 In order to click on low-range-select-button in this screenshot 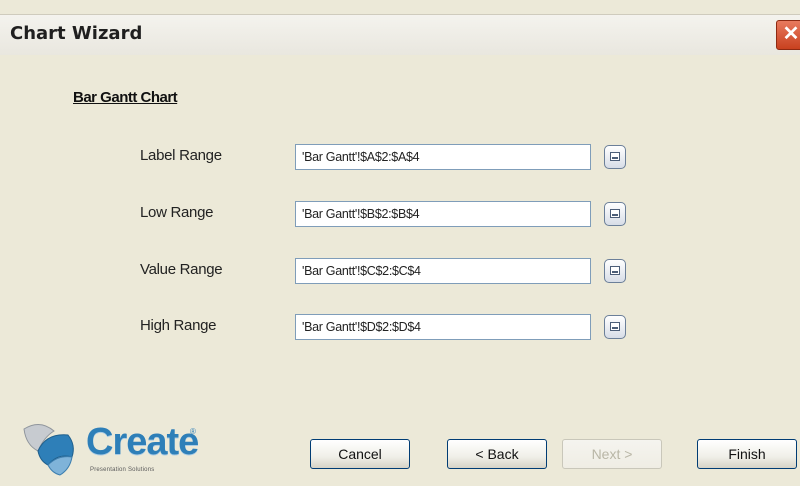, I will do `click(615, 214)`.